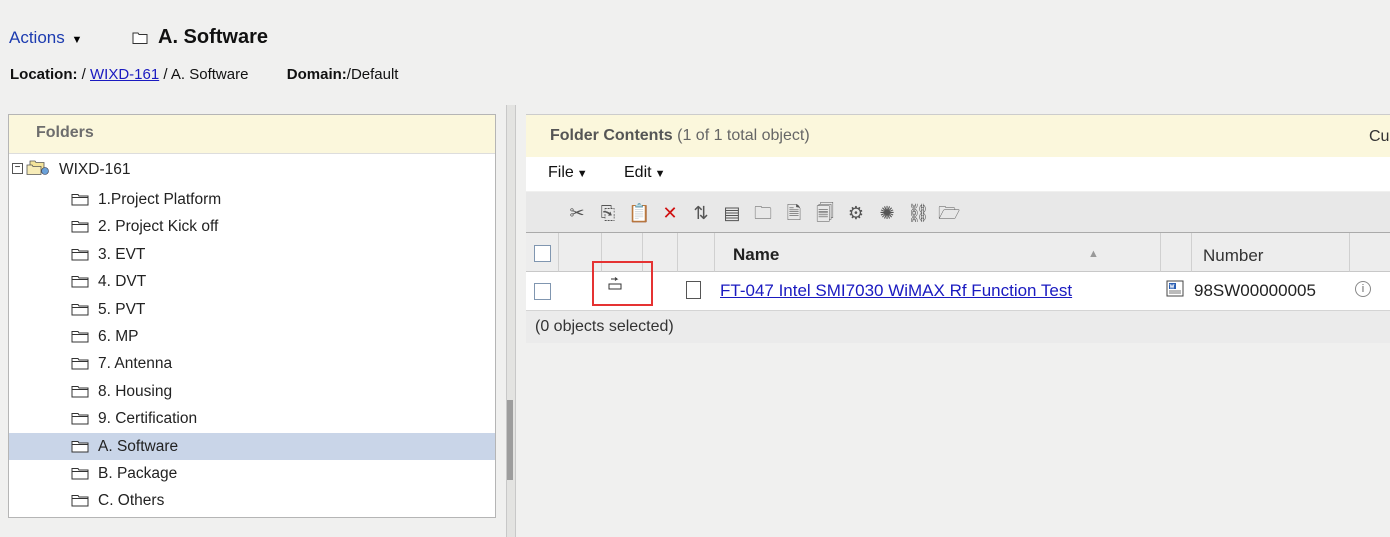 The width and height of the screenshot is (1390, 537). I want to click on tree-item: 8. Housing, so click(252, 391).